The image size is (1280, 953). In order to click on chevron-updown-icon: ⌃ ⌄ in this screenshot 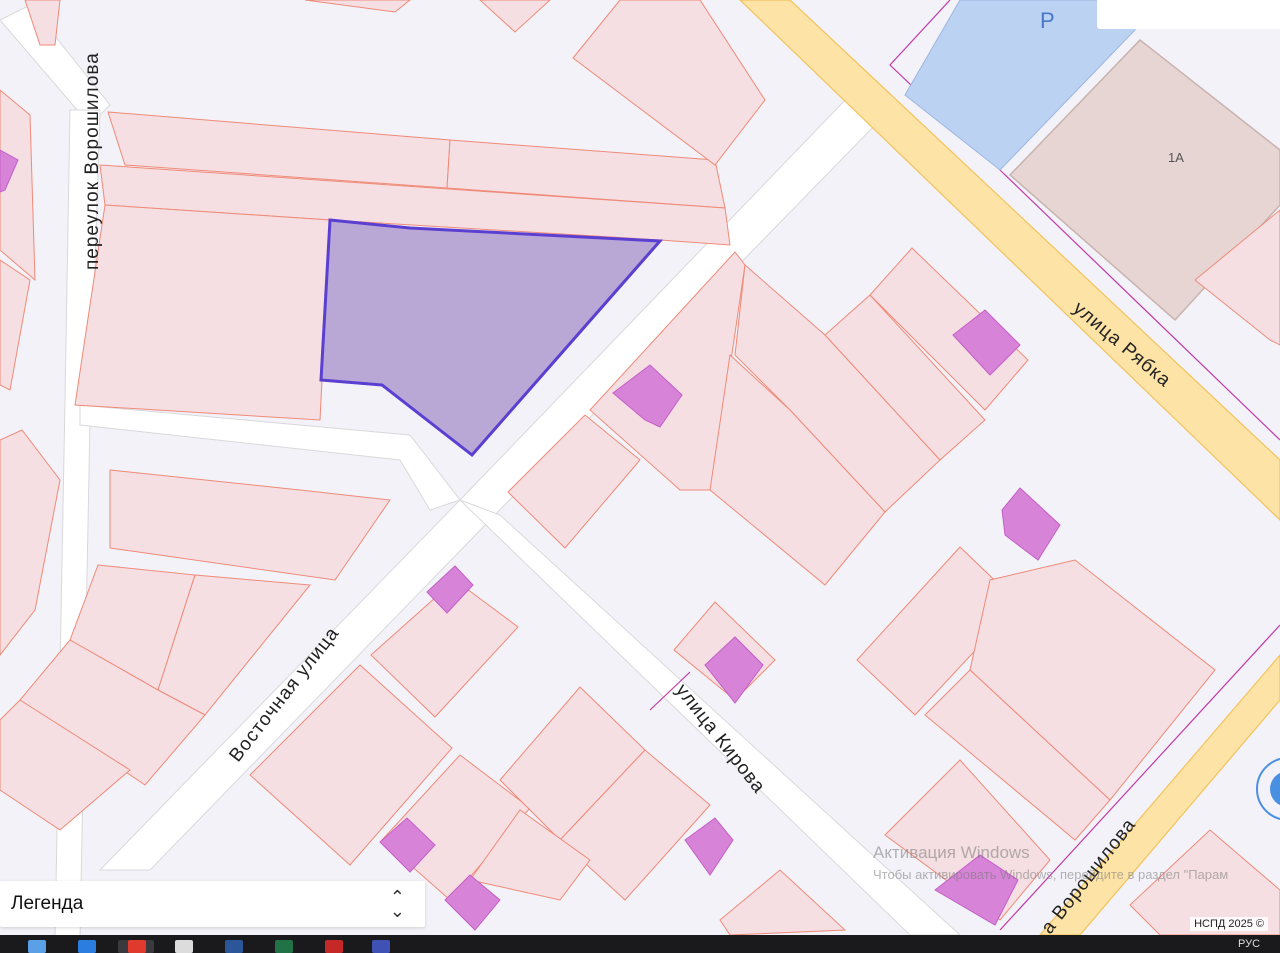, I will do `click(397, 904)`.